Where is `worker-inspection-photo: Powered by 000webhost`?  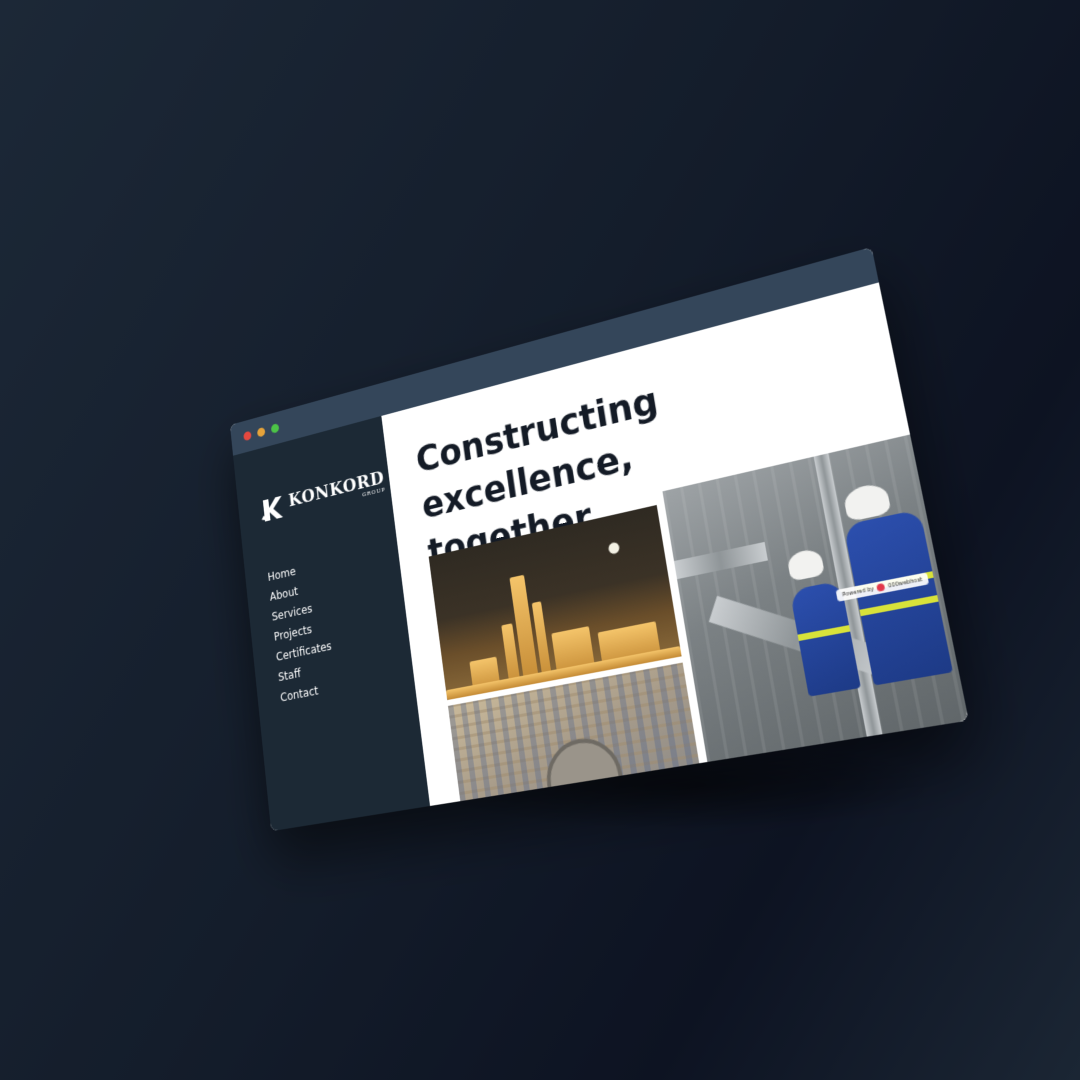 worker-inspection-photo: Powered by 000webhost is located at coordinates (815, 606).